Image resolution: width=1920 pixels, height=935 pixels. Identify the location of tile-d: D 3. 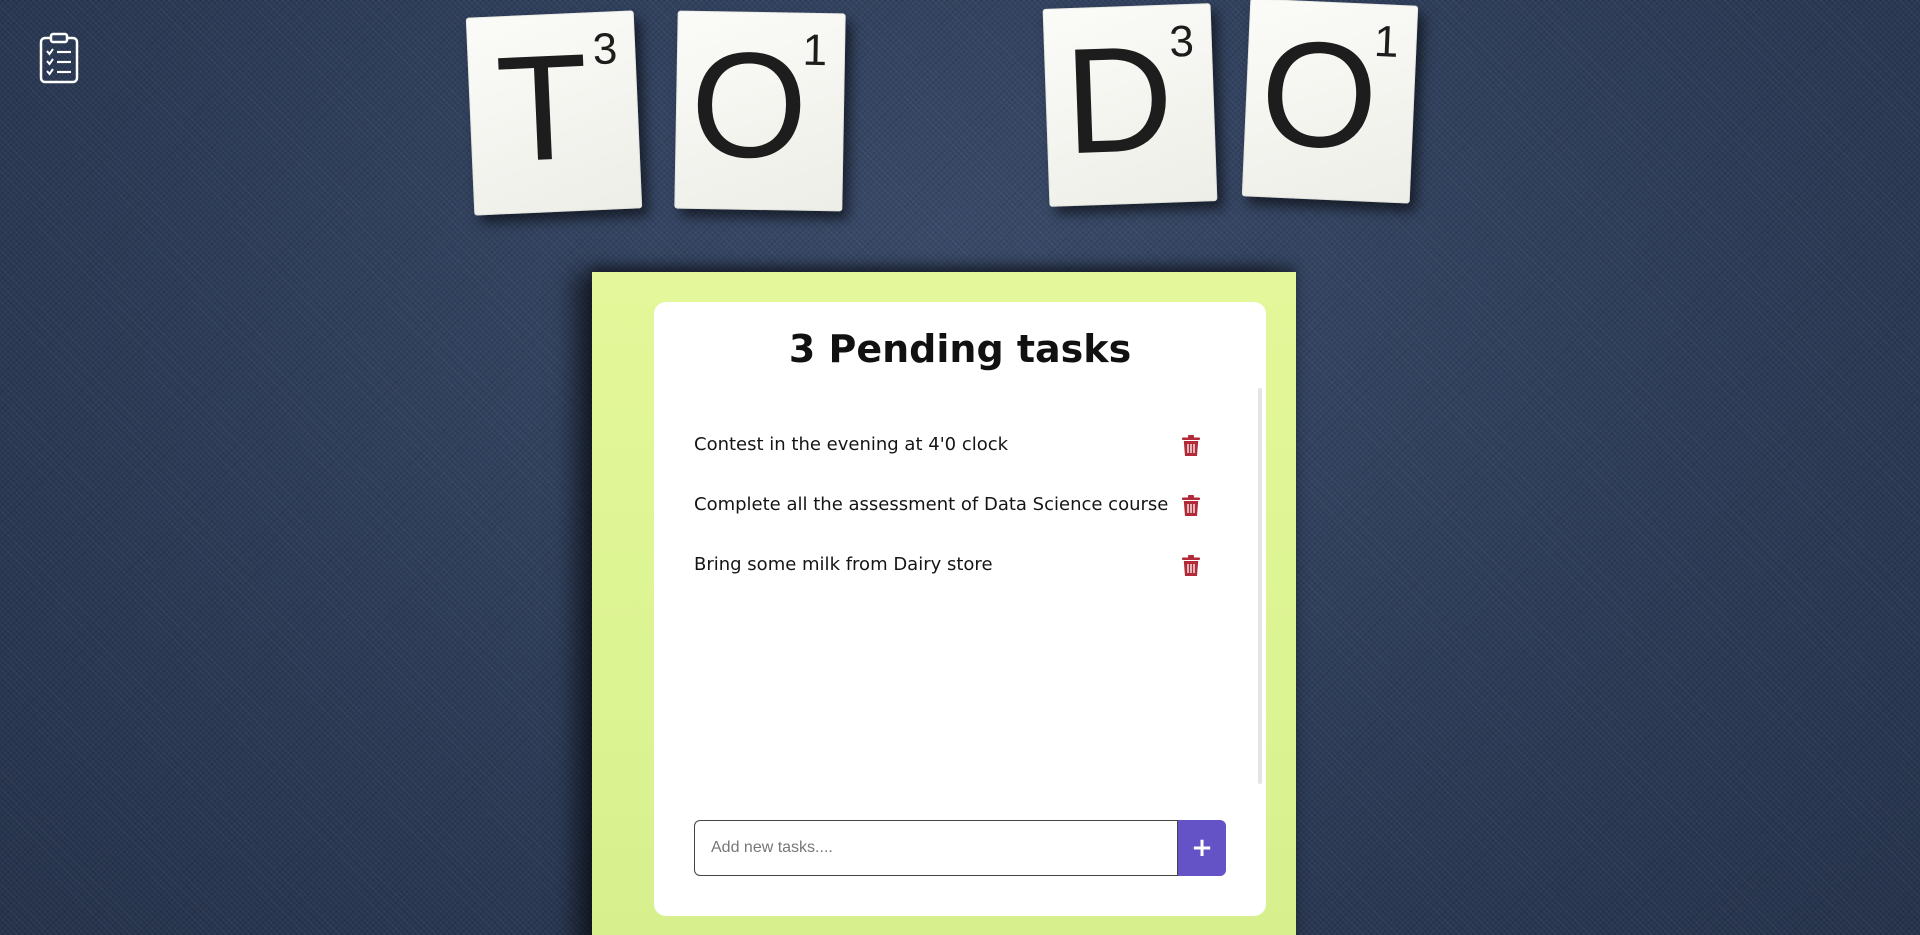
(1130, 105).